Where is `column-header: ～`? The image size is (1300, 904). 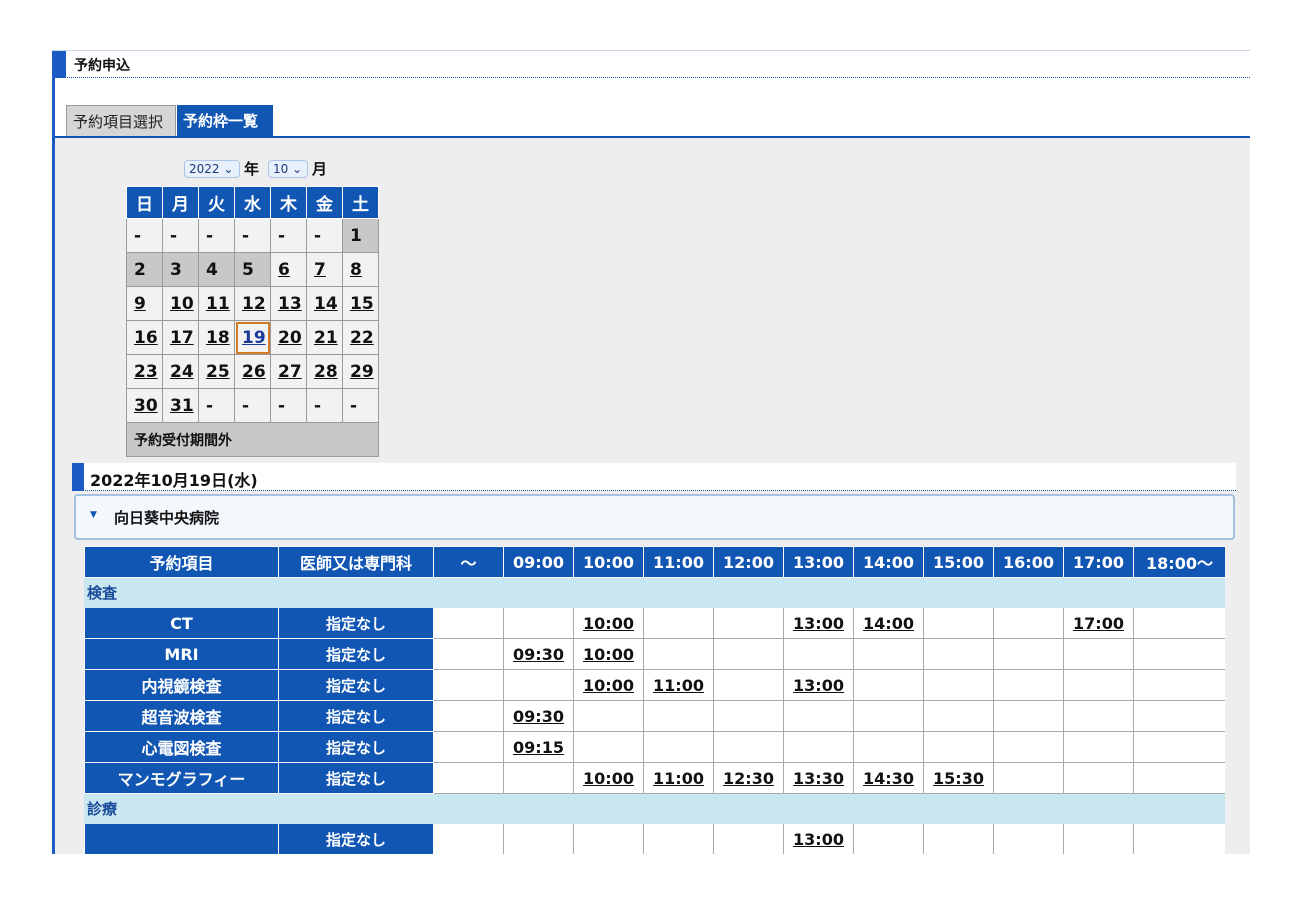 column-header: ～ is located at coordinates (468, 562).